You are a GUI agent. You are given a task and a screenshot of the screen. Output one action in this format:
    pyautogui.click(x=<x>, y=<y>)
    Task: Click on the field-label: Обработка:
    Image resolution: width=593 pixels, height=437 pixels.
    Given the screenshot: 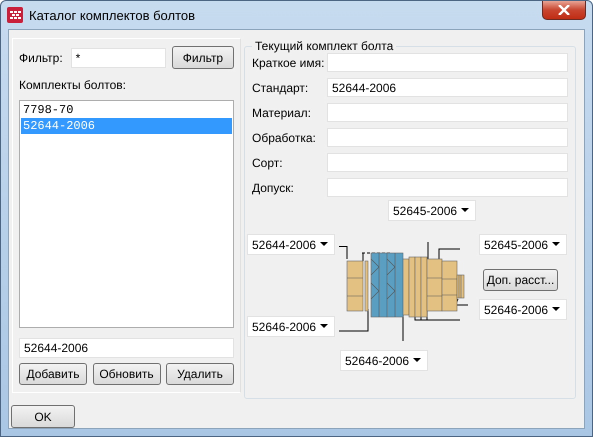 What is the action you would take?
    pyautogui.click(x=284, y=137)
    